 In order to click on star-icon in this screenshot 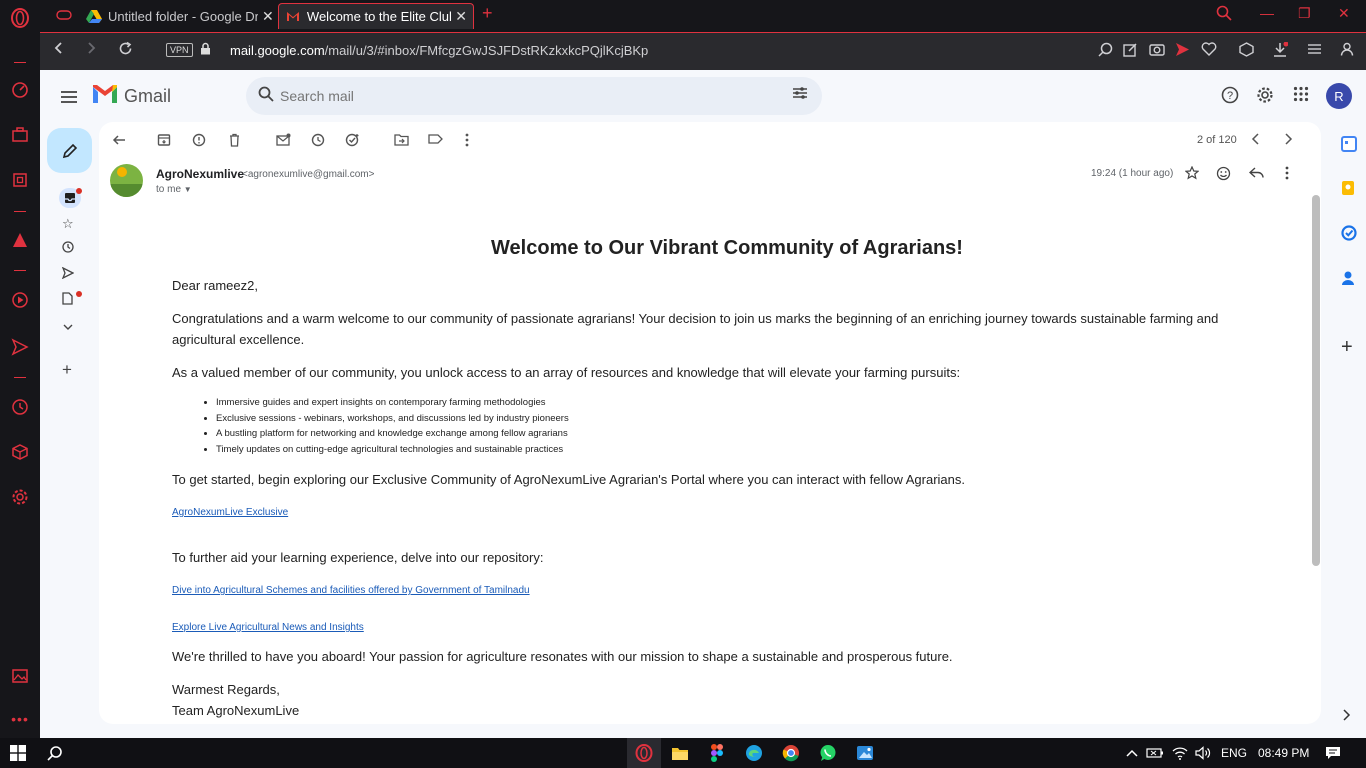, I will do `click(1192, 174)`.